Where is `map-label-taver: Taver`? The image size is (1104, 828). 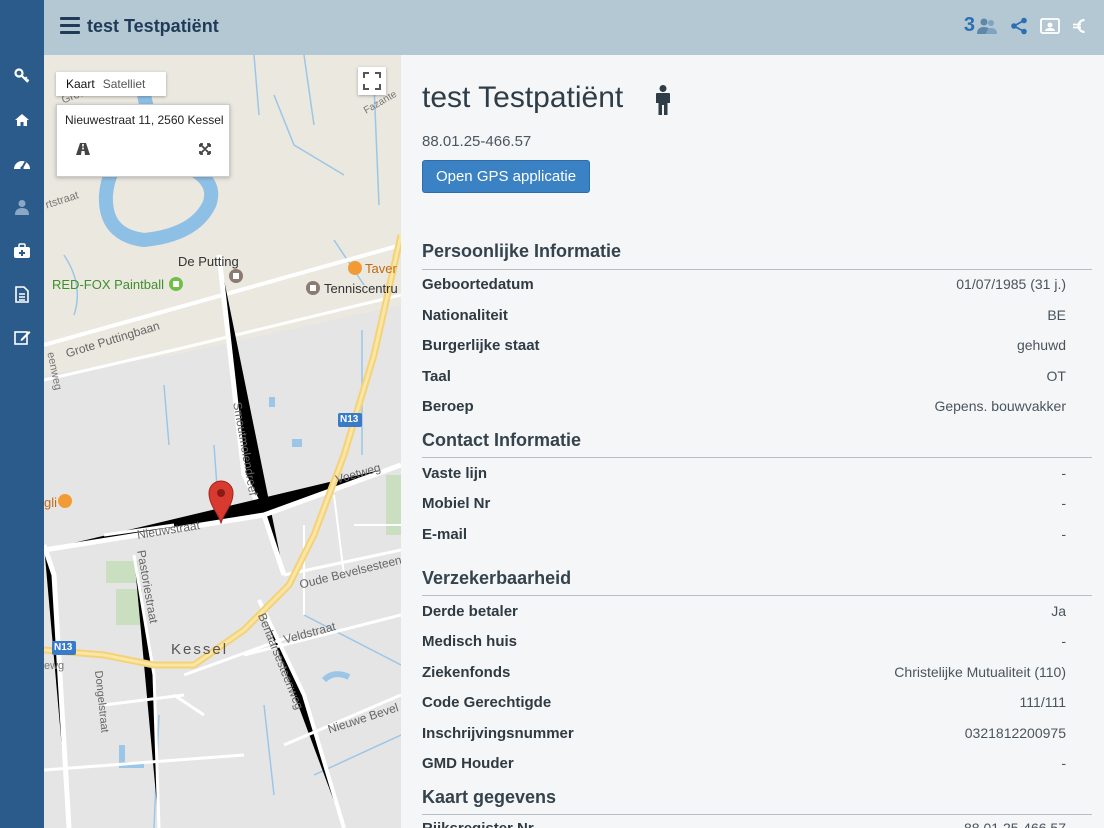
map-label-taver: Taver is located at coordinates (381, 268).